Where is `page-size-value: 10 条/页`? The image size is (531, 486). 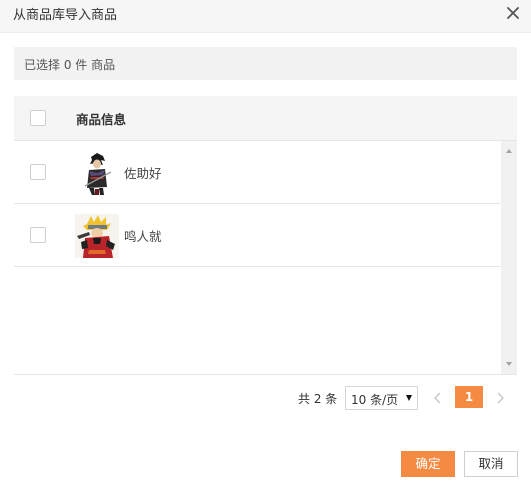 page-size-value: 10 条/页 is located at coordinates (375, 400).